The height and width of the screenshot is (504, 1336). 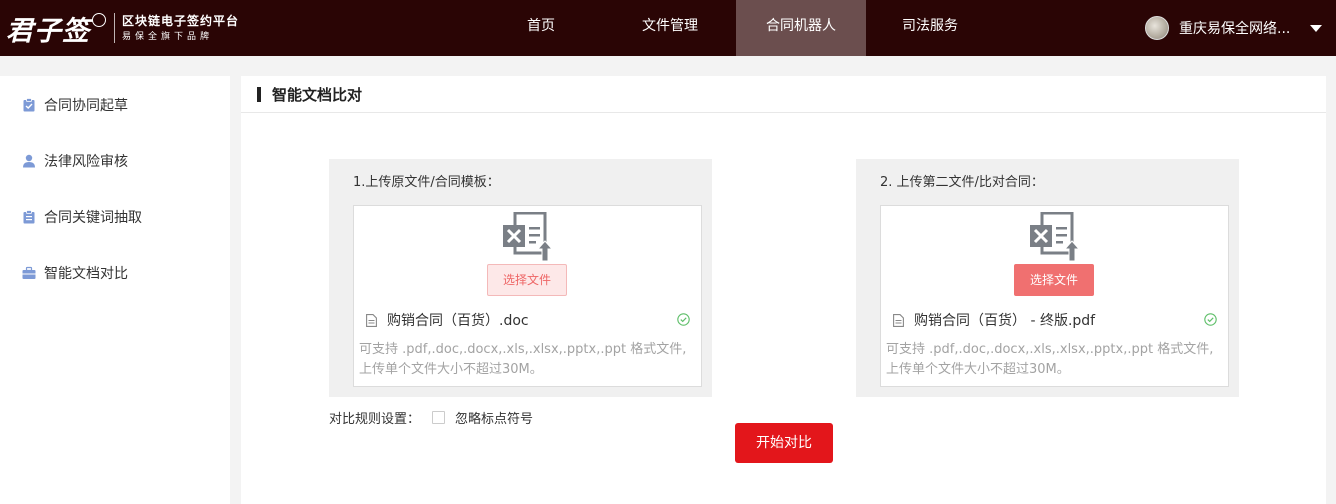 What do you see at coordinates (115, 290) in the screenshot?
I see `sidebar: 合同协同起草 法律风险审核 合同关键词抽取 智能文档对比` at bounding box center [115, 290].